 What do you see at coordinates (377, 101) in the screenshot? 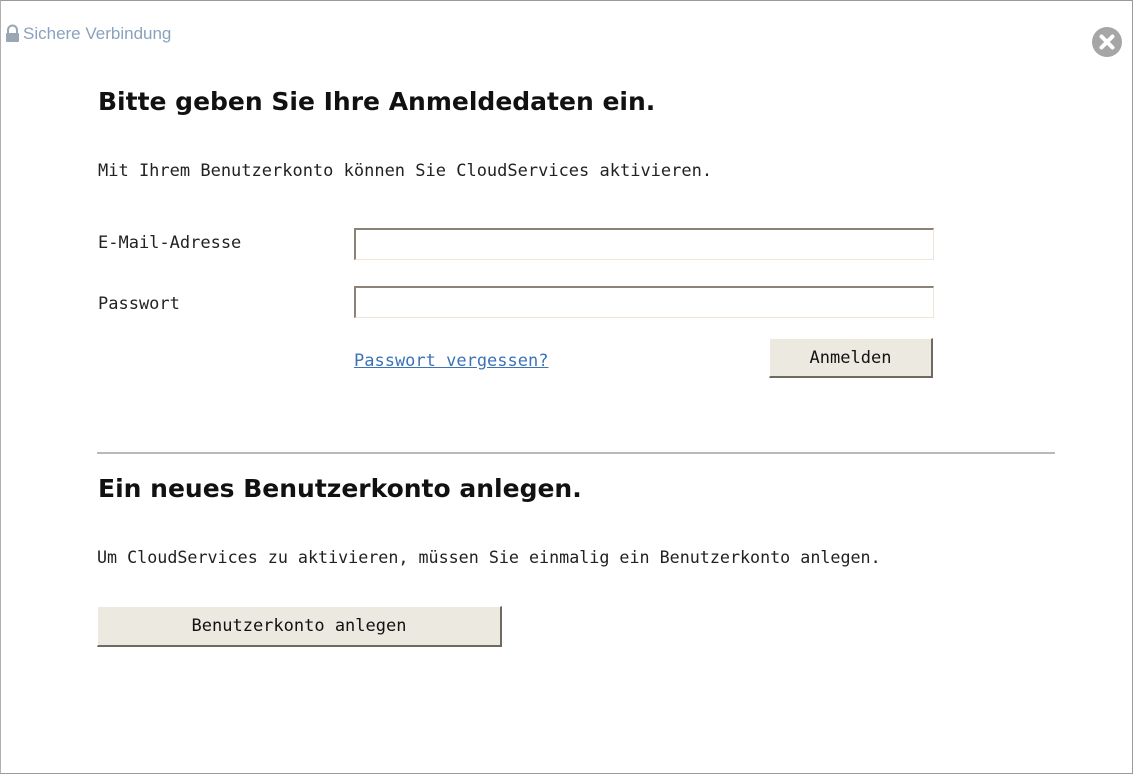
I see `login-heading: Bitte geben Sie Ihre Anmeldedaten ein.` at bounding box center [377, 101].